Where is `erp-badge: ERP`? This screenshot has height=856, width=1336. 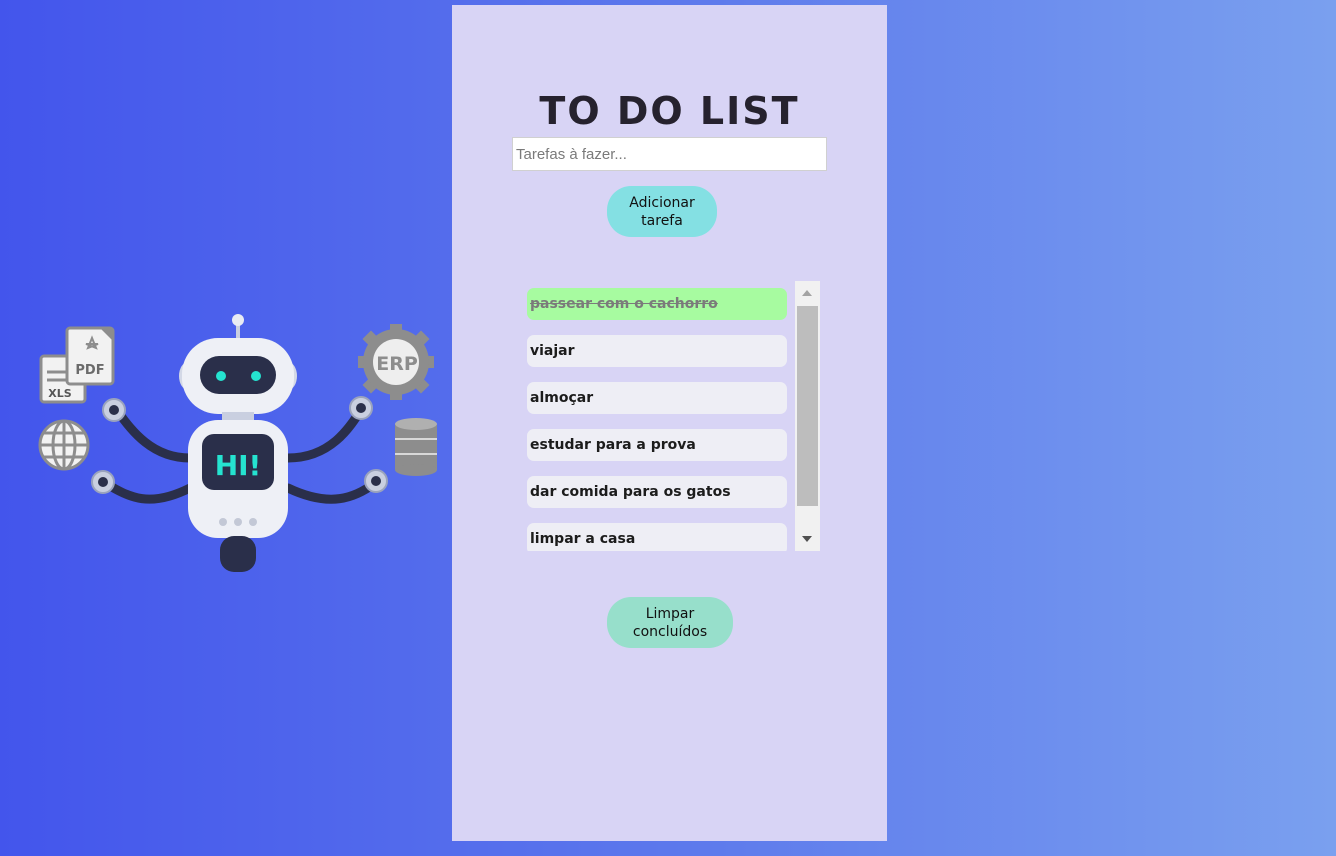 erp-badge: ERP is located at coordinates (397, 364).